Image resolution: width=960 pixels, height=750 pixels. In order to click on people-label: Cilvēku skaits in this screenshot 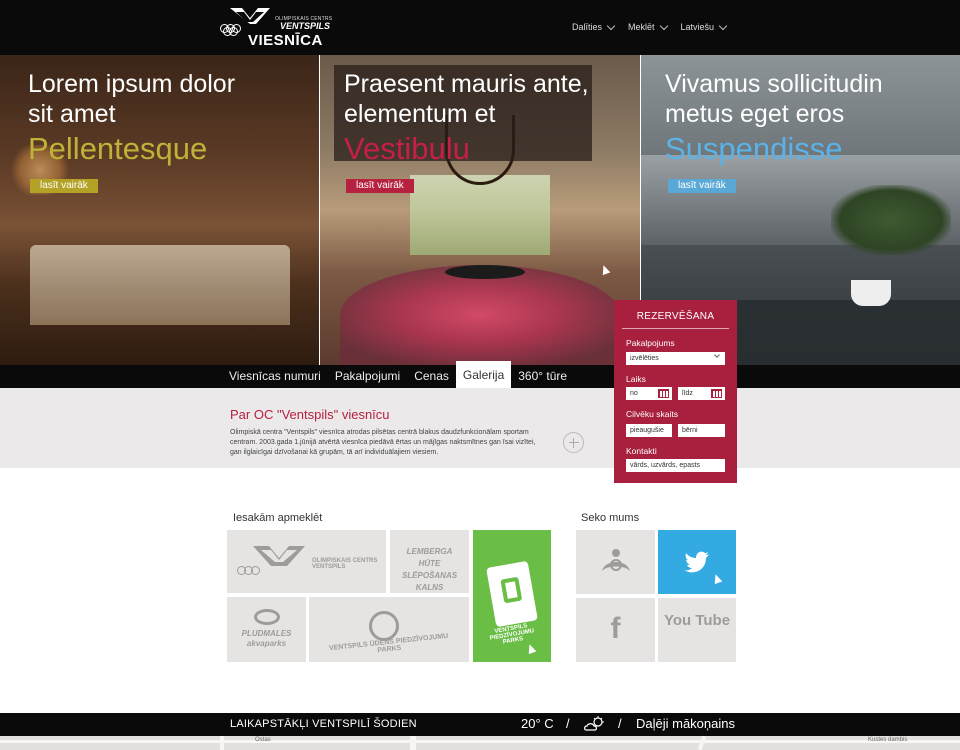, I will do `click(652, 414)`.